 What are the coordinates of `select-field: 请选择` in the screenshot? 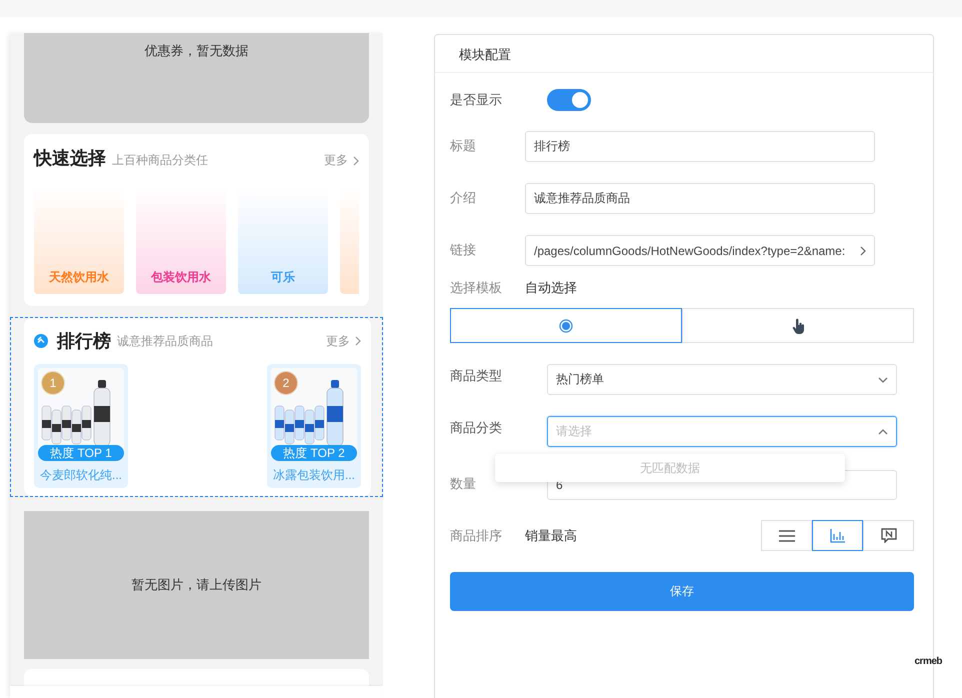 It's located at (722, 431).